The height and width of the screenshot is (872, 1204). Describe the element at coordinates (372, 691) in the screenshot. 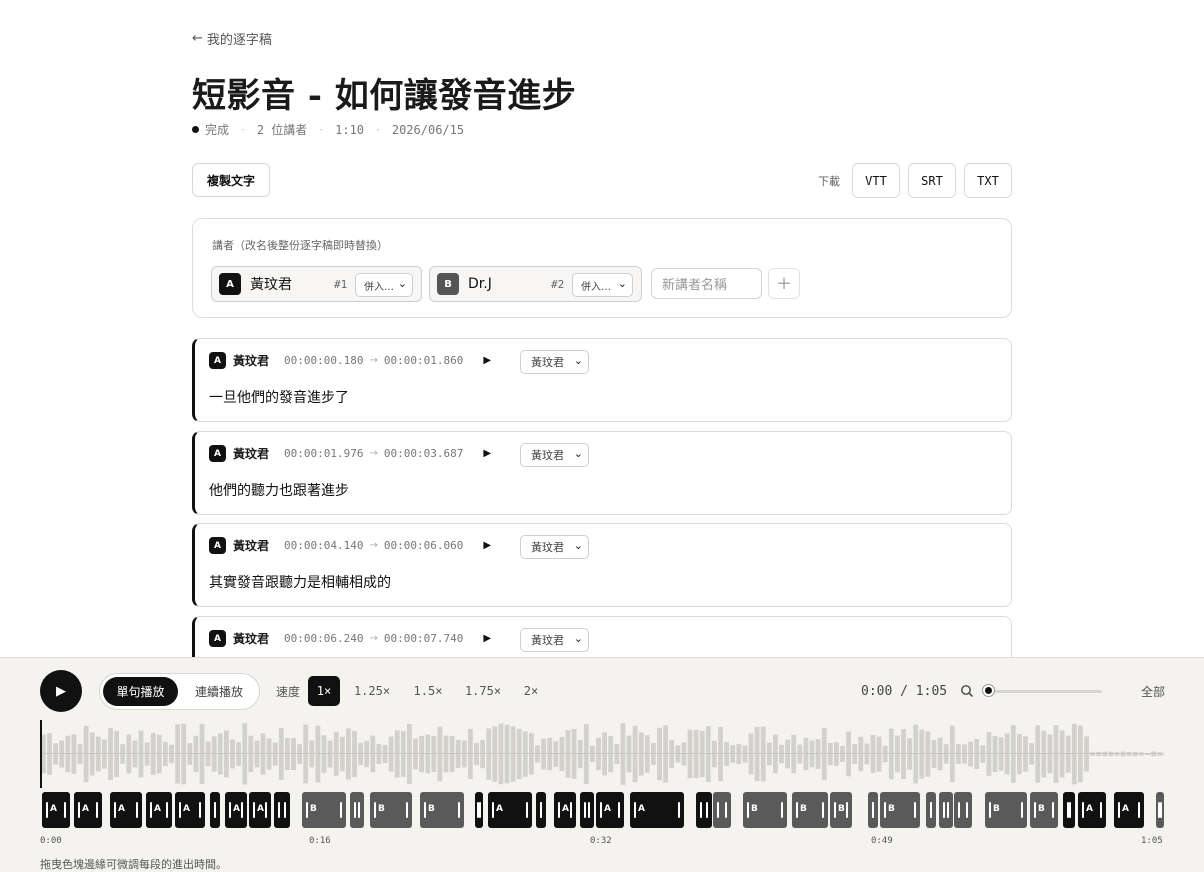

I see `speed-option: 1.25×` at that location.